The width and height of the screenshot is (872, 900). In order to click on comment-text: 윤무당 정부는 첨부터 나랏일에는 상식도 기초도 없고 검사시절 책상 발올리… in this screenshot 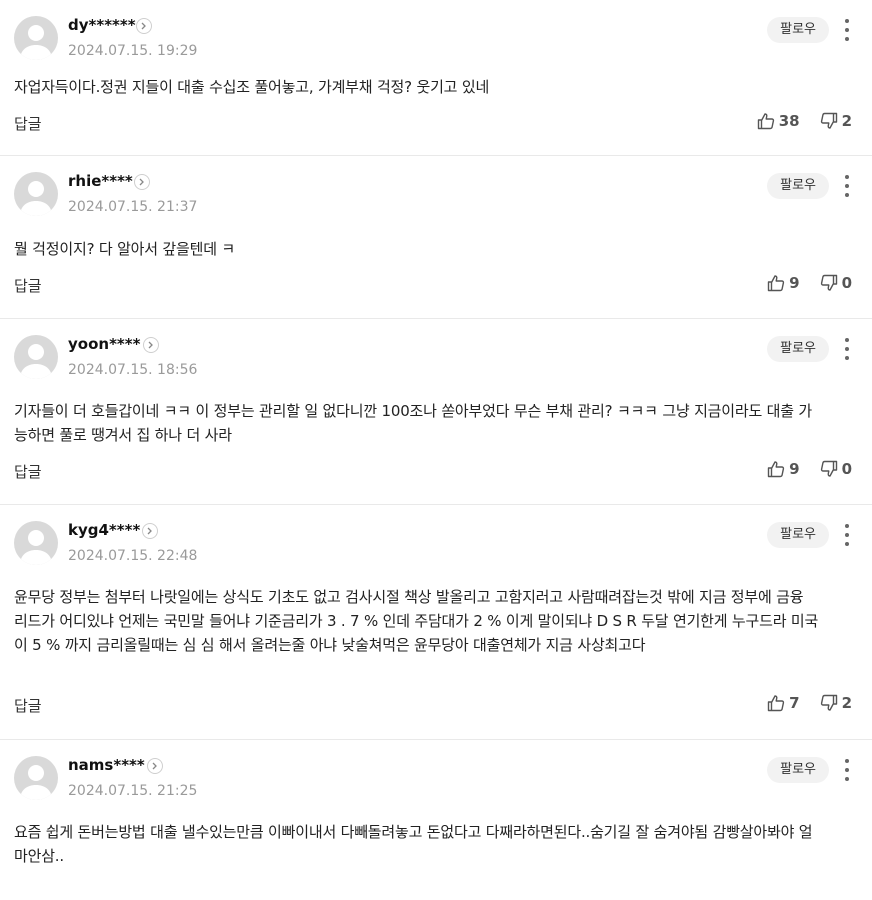, I will do `click(416, 621)`.